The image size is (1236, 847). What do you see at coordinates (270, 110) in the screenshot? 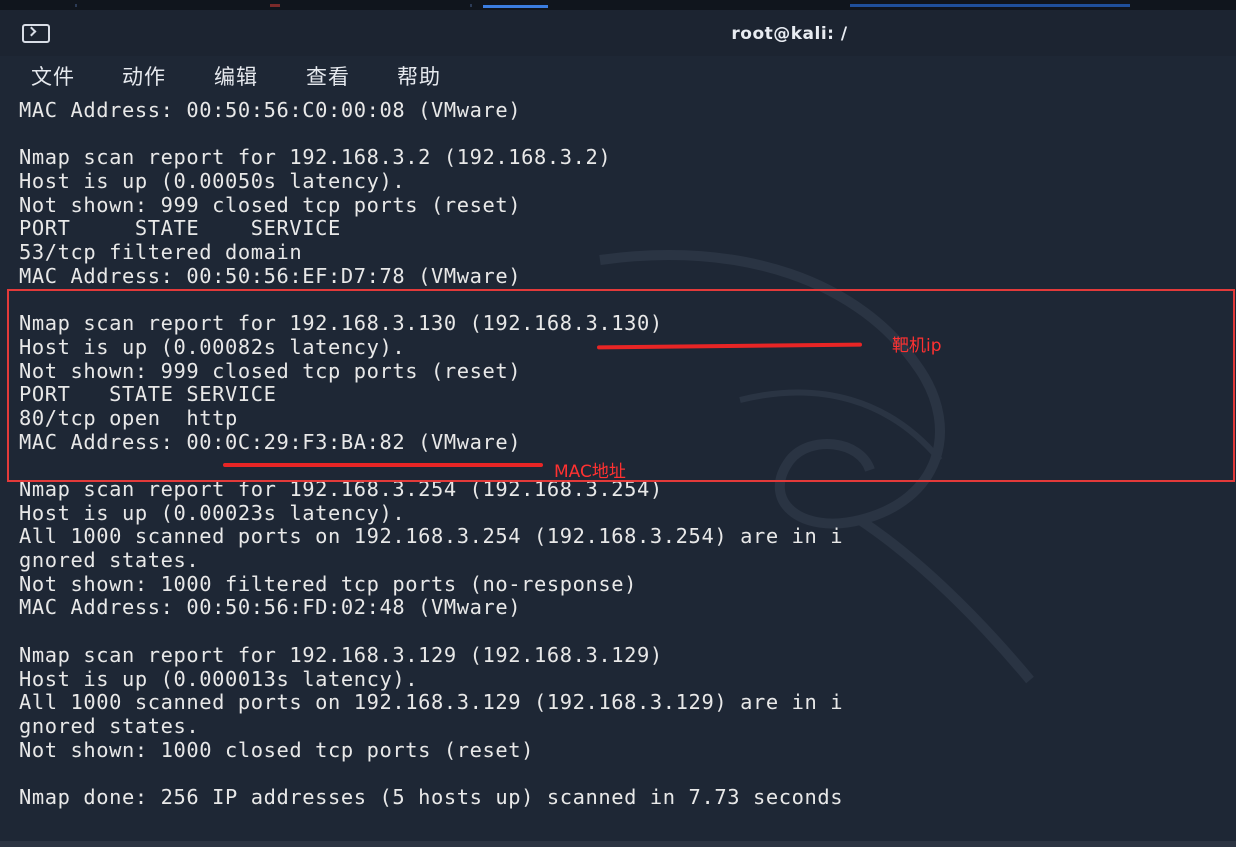
I see `terminal-line: MAC Address: 00:50:56:C0:00:08 (VMware)` at bounding box center [270, 110].